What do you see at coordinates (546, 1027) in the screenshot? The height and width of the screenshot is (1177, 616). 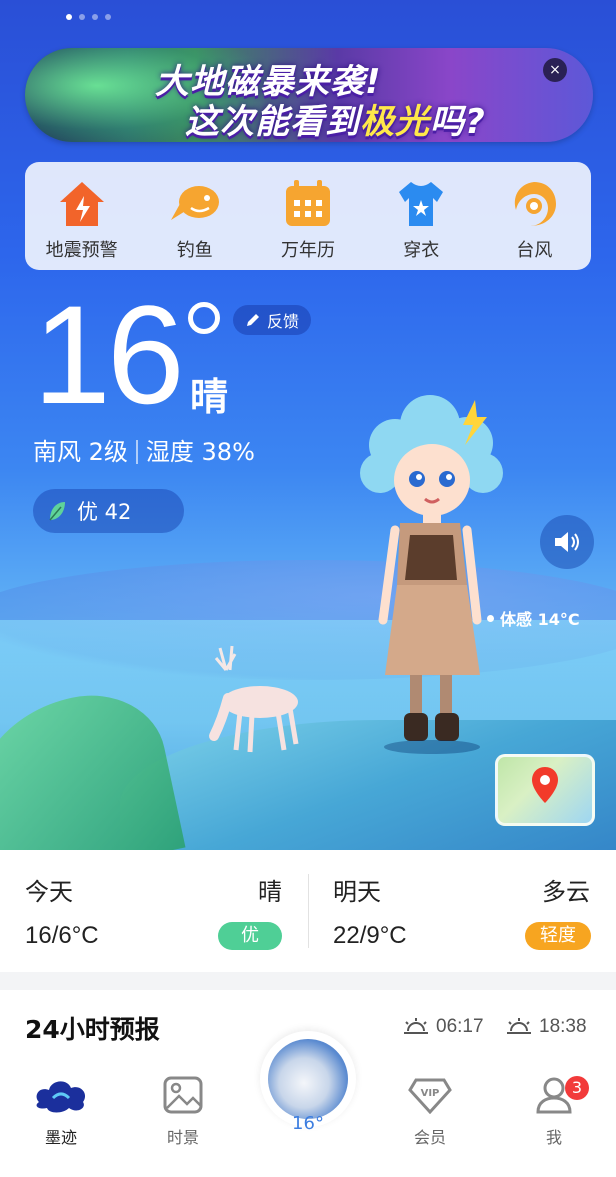 I see `sunset: 18:38` at bounding box center [546, 1027].